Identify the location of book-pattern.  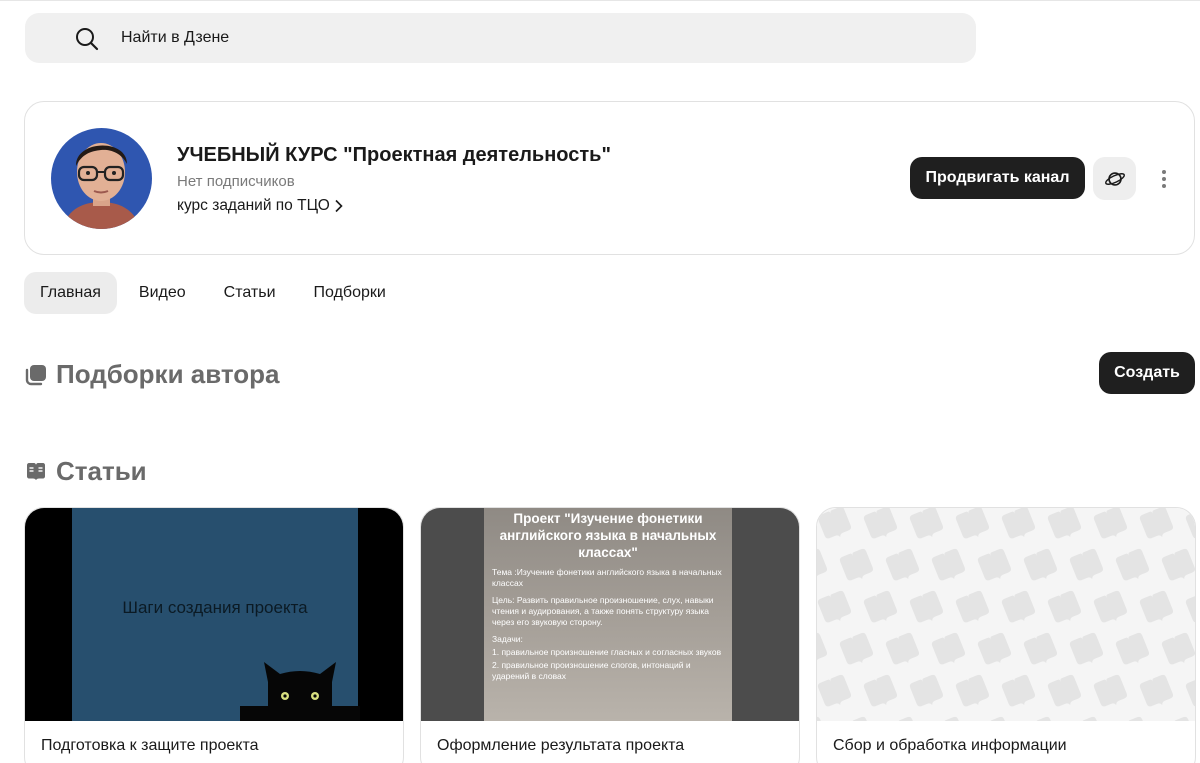
(1006, 614).